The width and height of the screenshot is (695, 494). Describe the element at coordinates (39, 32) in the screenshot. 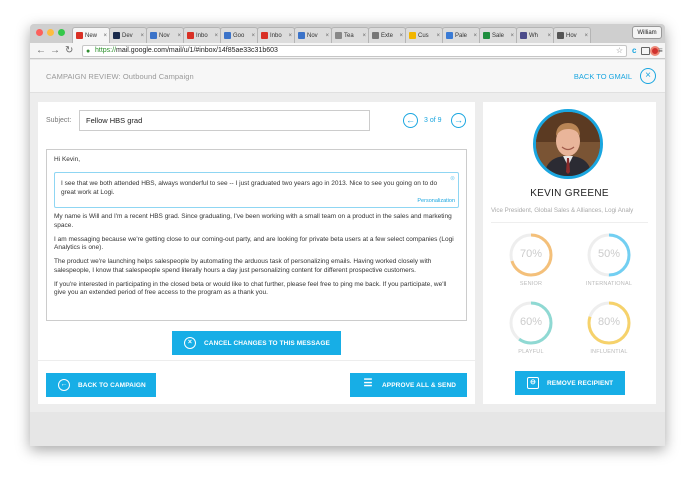

I see `close-window-icon` at that location.